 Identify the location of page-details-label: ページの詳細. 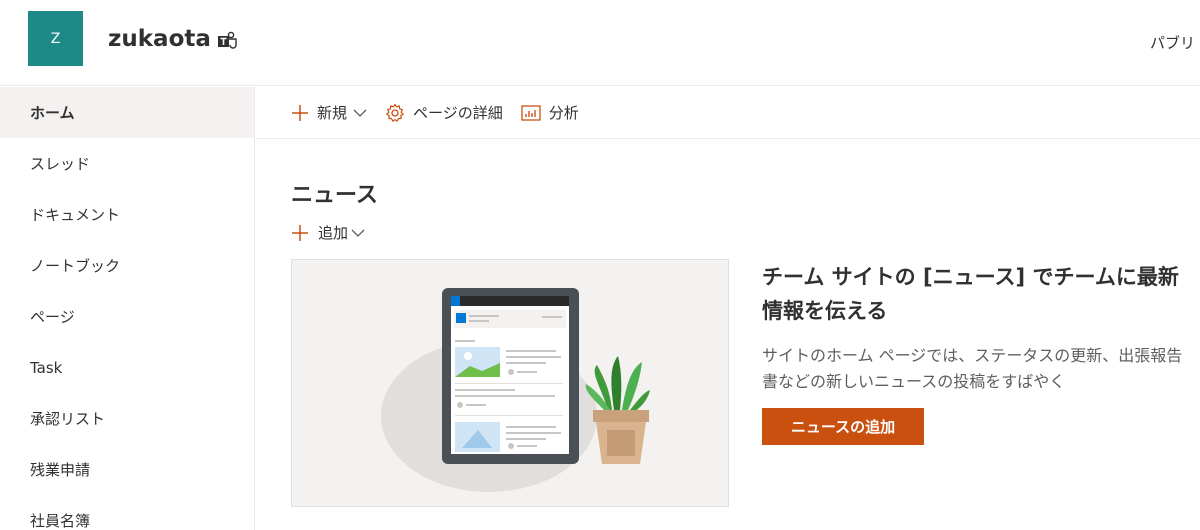
(458, 113).